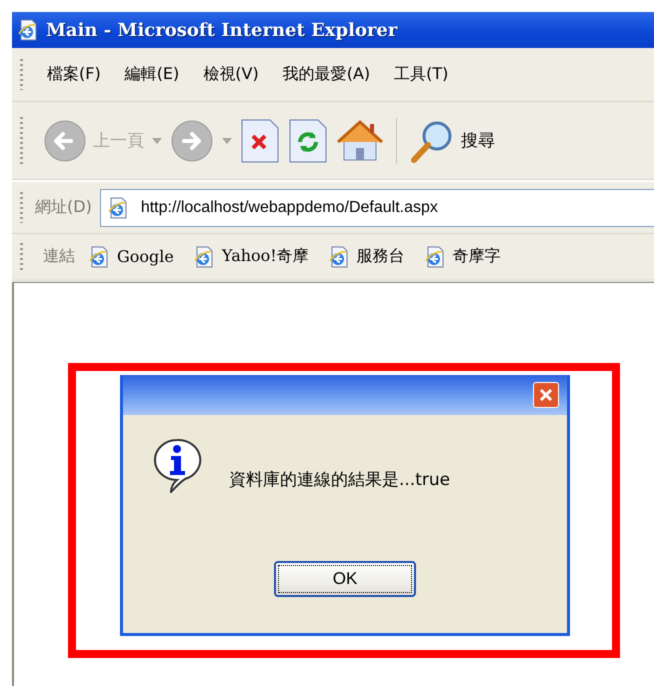  What do you see at coordinates (130, 256) in the screenshot?
I see `link-item: Google` at bounding box center [130, 256].